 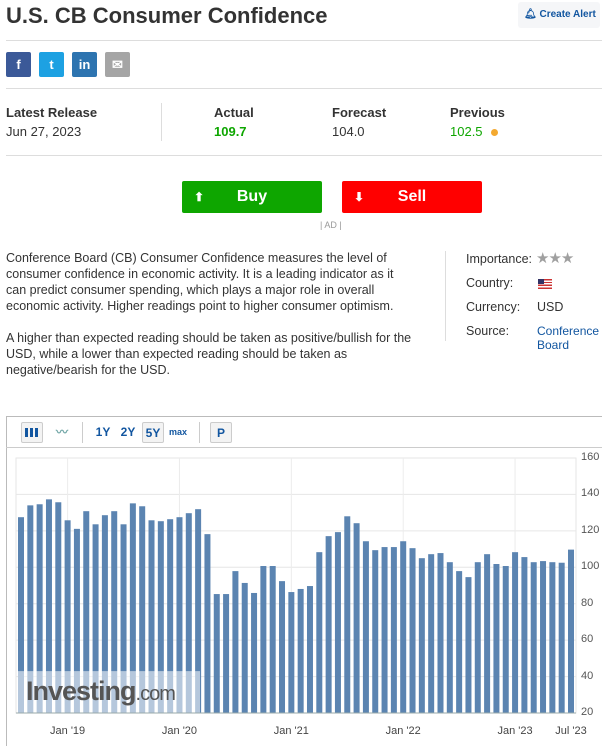 What do you see at coordinates (587, 639) in the screenshot?
I see `y-tick-label: 60` at bounding box center [587, 639].